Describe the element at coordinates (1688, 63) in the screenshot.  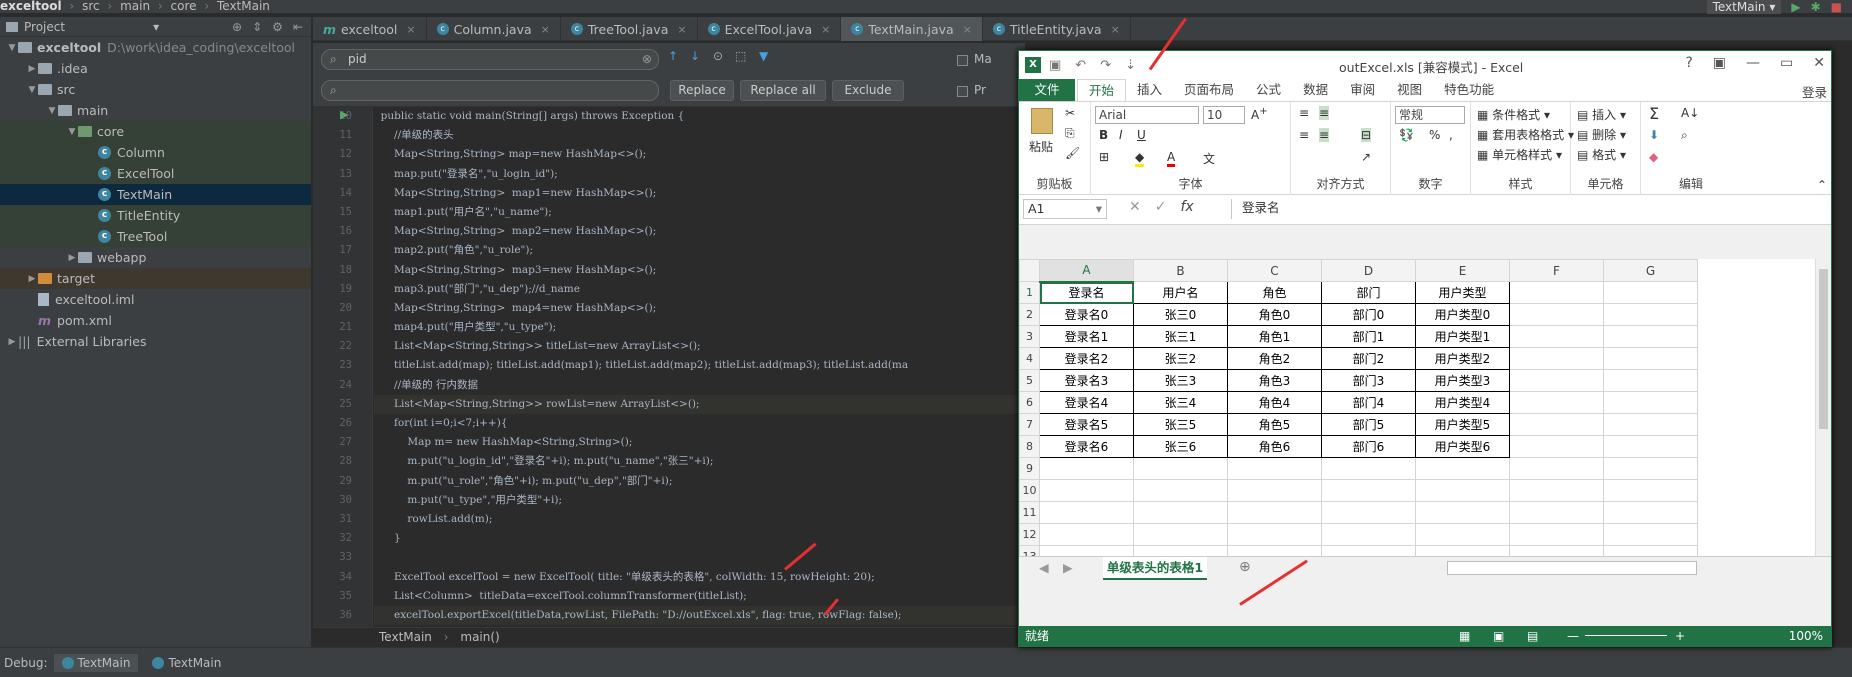
I see `help-icon: ?` at that location.